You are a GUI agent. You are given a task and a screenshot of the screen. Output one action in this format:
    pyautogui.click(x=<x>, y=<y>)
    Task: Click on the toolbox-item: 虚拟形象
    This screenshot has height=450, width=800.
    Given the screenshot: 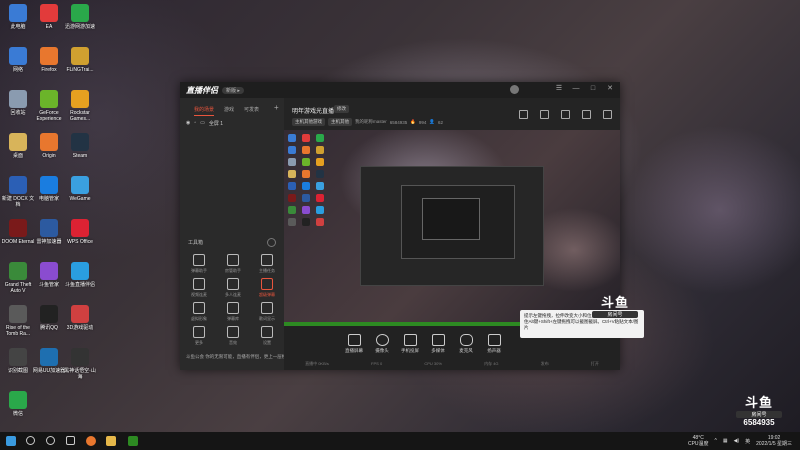 What is the action you would take?
    pyautogui.click(x=199, y=312)
    